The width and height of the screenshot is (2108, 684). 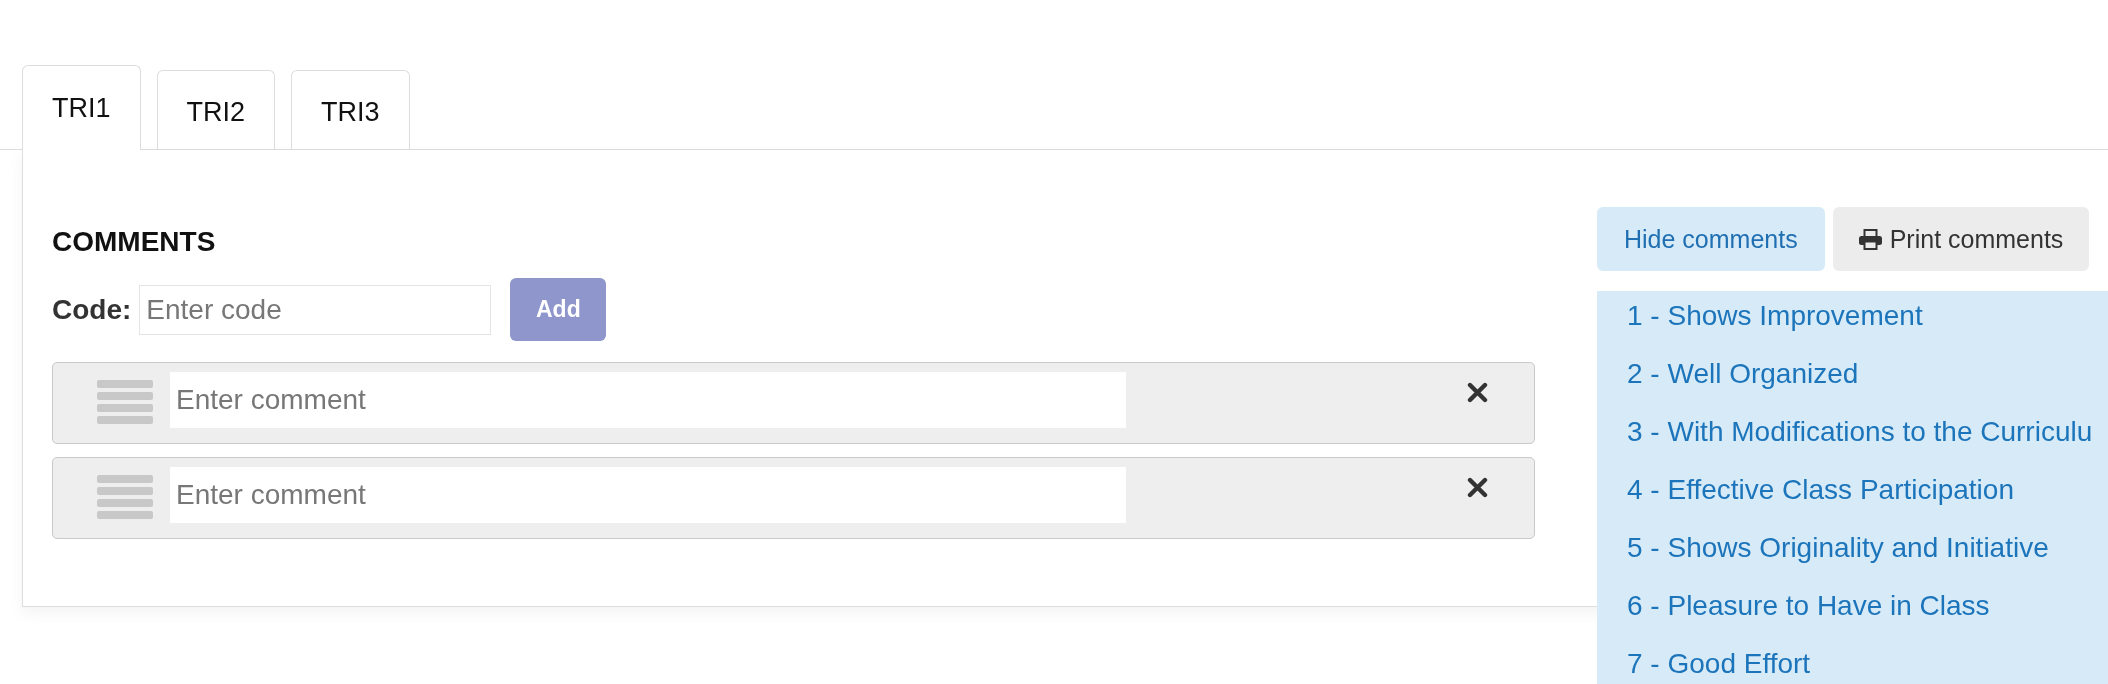 What do you see at coordinates (1808, 606) in the screenshot?
I see `comment-option: 6 - Pleasure to Have in Class` at bounding box center [1808, 606].